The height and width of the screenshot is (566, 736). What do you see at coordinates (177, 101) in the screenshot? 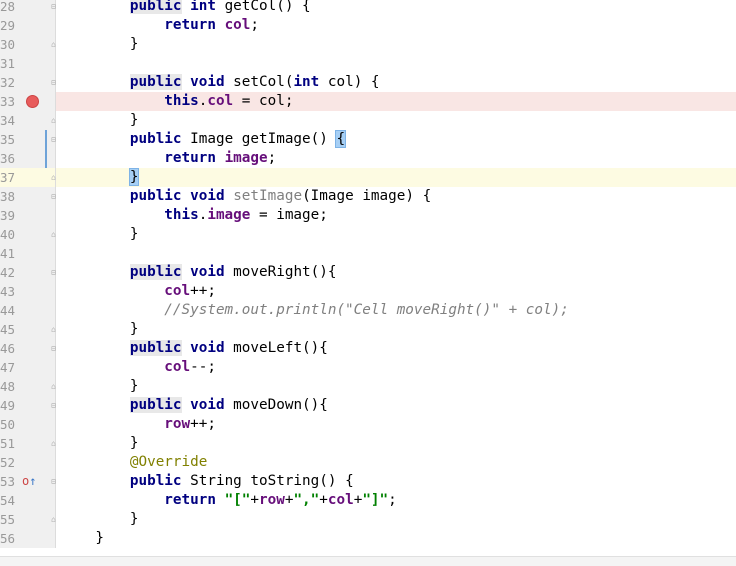
I see `code-text: this.col = col;` at bounding box center [177, 101].